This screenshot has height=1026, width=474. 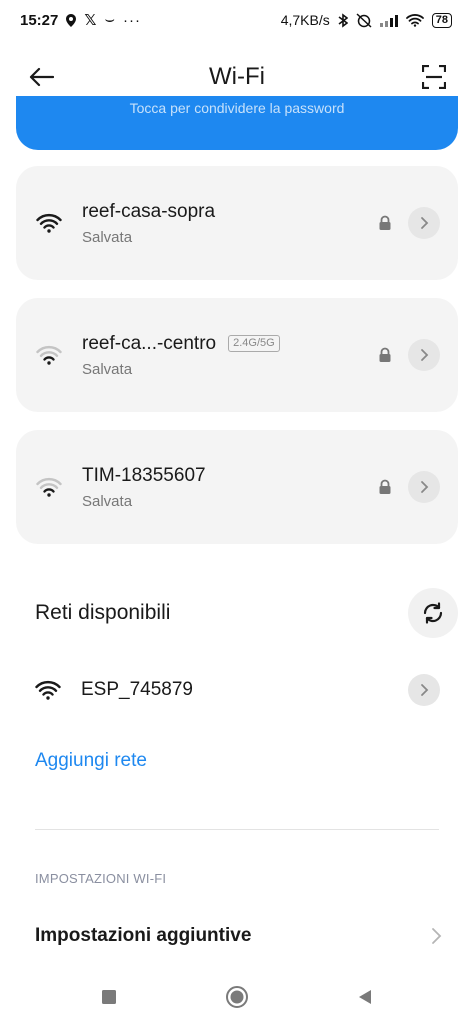 What do you see at coordinates (71, 20) in the screenshot?
I see `location-icon` at bounding box center [71, 20].